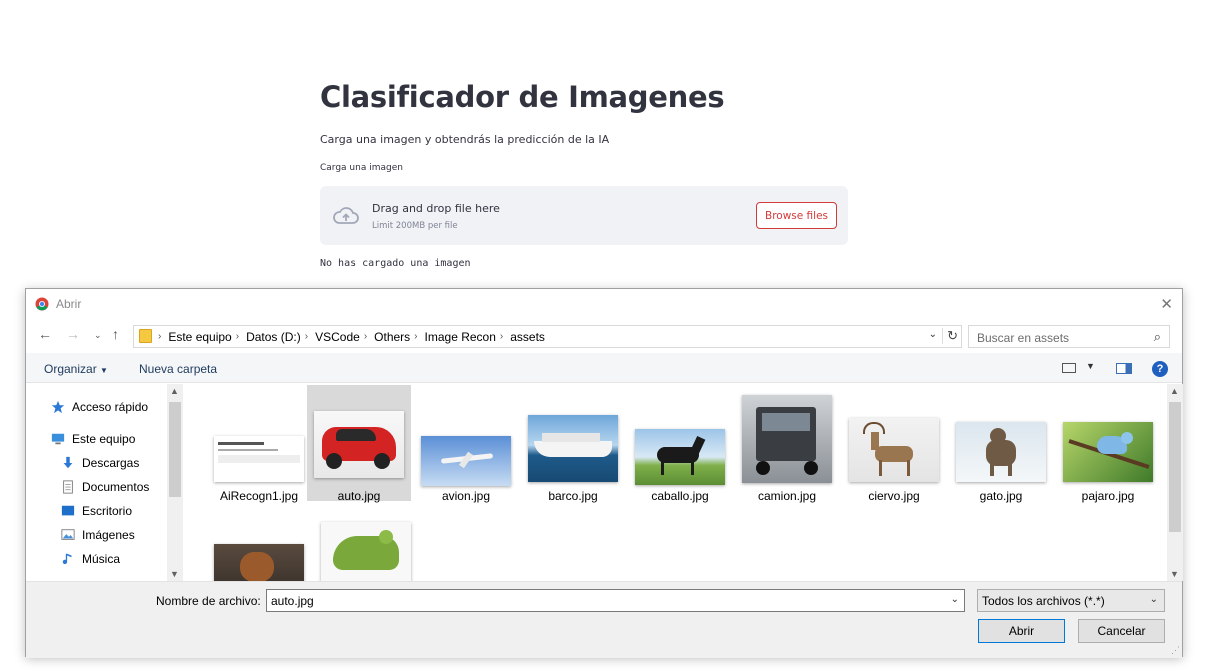  I want to click on file-item-airecogn1: AiRecogn1.jpg, so click(259, 448).